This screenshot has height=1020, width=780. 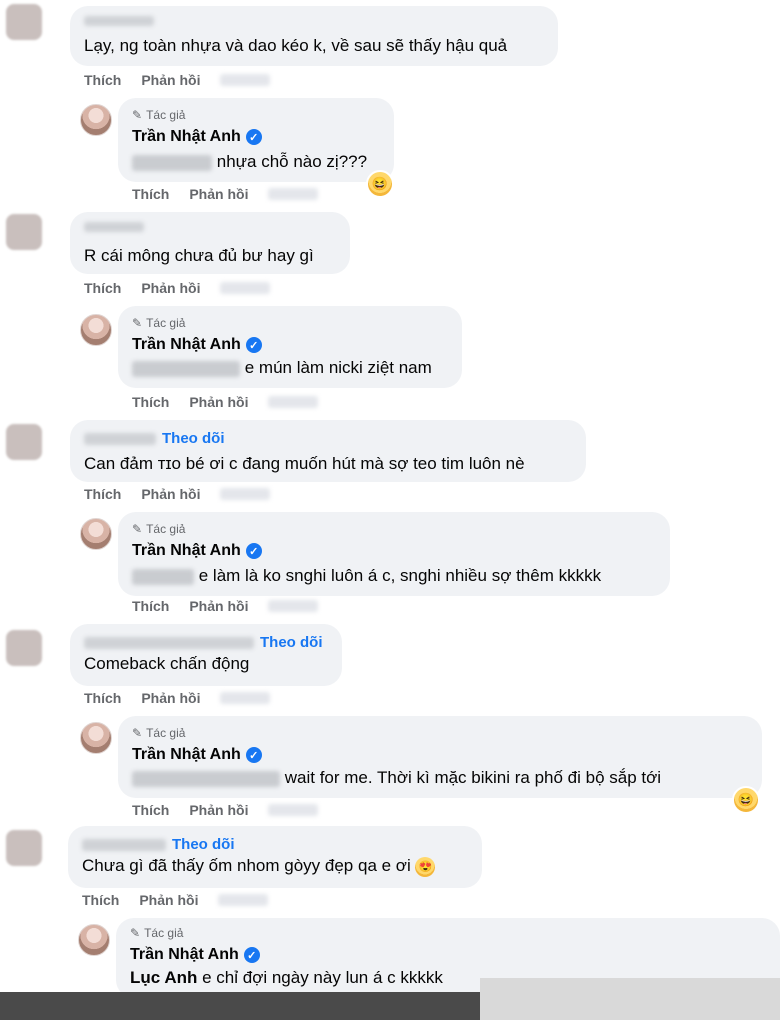 What do you see at coordinates (282, 368) in the screenshot?
I see `reply-text: e mún làm nicki ziệt nam` at bounding box center [282, 368].